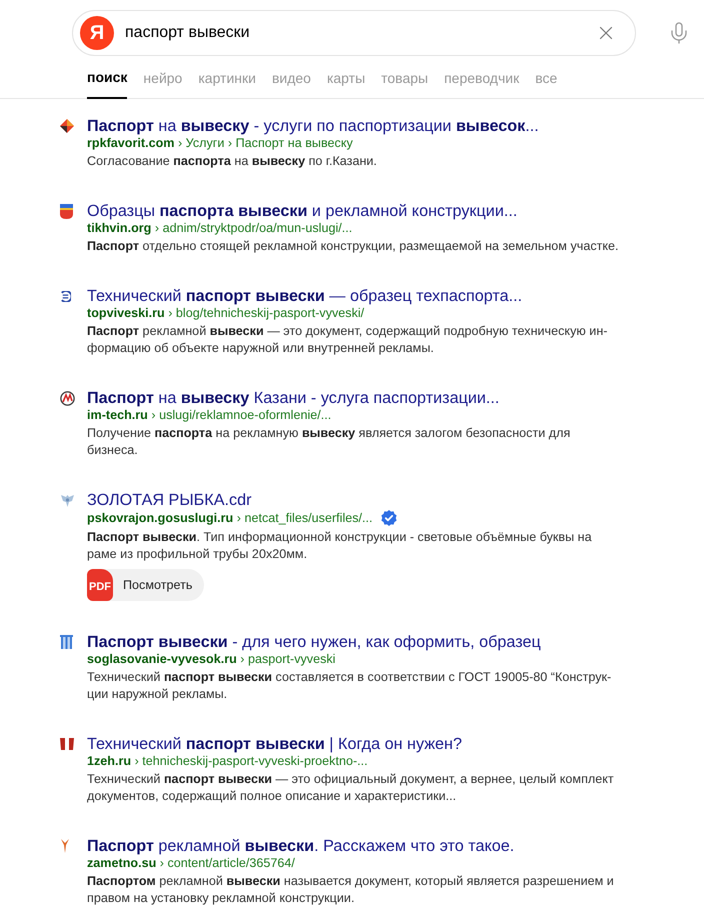 The image size is (704, 924). I want to click on shield-icon, so click(66, 211).